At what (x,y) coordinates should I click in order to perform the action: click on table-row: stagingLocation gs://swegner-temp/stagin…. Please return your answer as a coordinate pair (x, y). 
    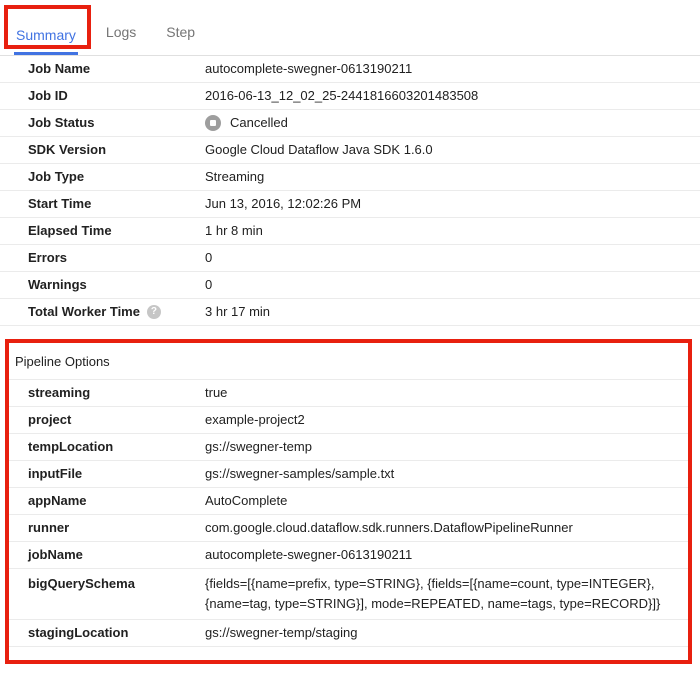
    Looking at the image, I should click on (348, 633).